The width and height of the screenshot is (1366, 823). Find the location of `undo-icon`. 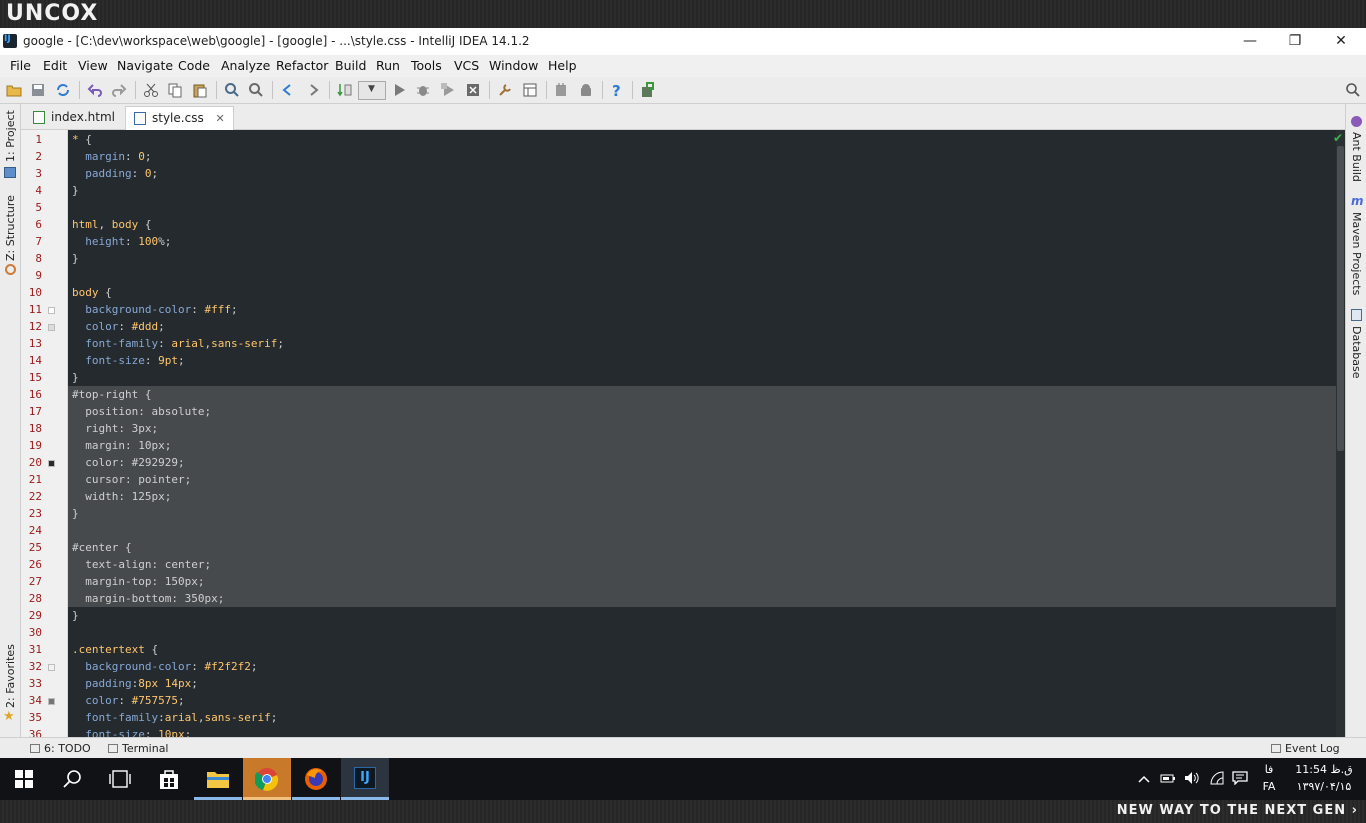

undo-icon is located at coordinates (95, 90).